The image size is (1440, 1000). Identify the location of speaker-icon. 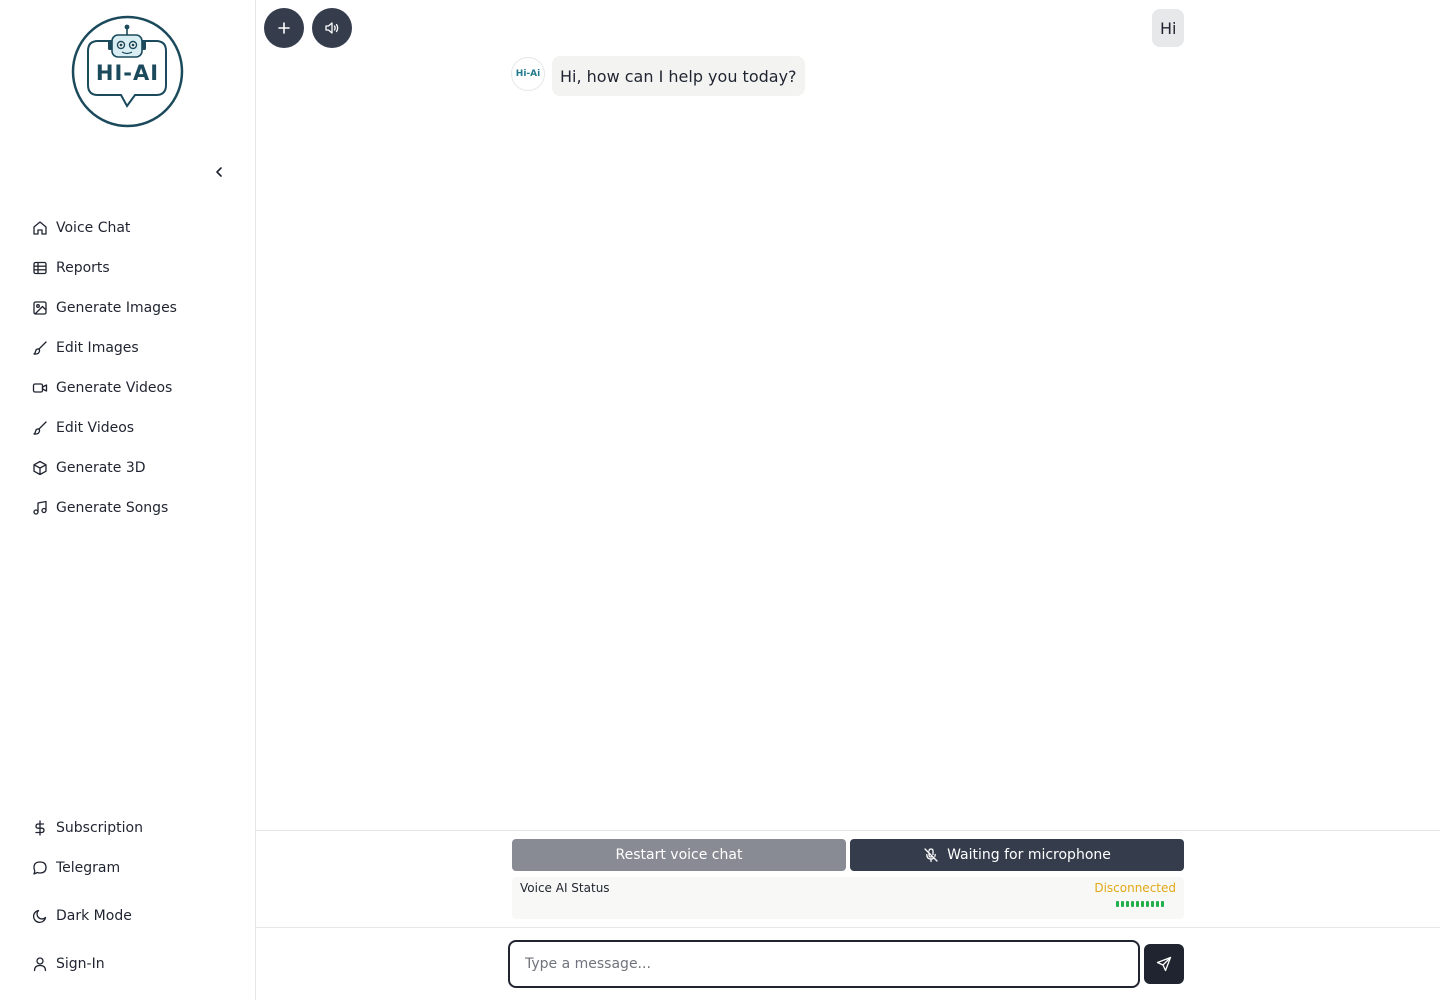
(332, 28).